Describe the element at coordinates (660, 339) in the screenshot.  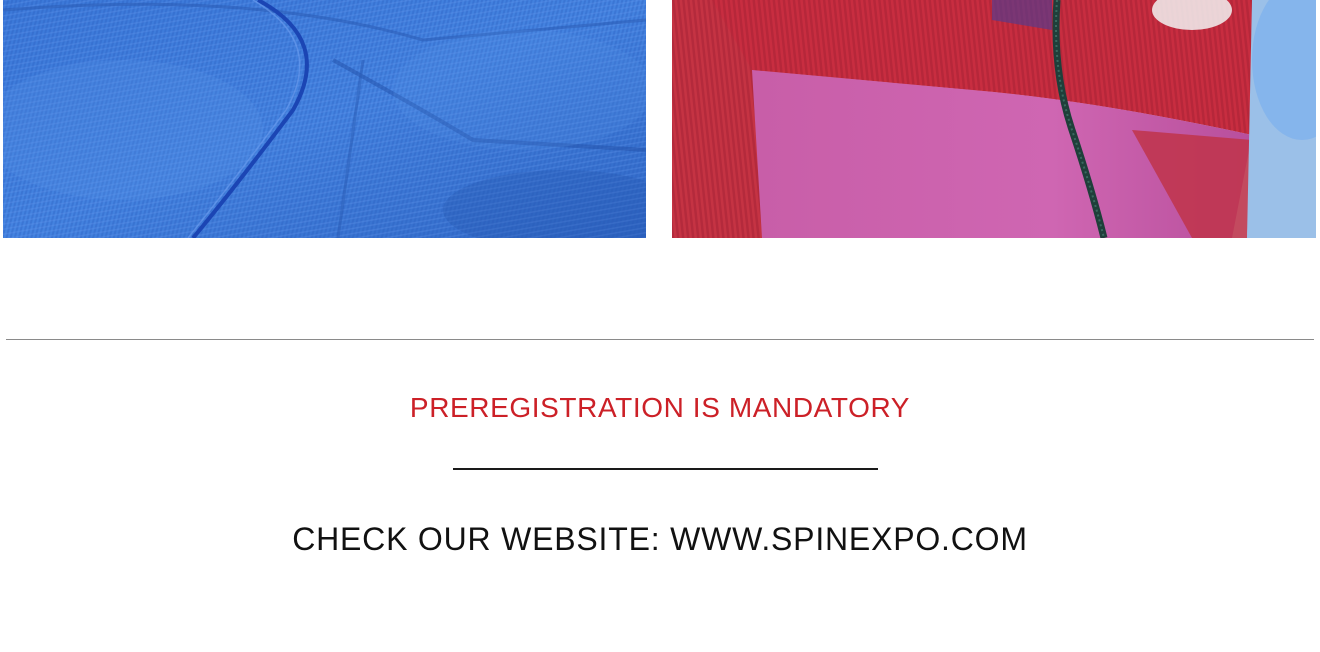
I see `section-divider` at that location.